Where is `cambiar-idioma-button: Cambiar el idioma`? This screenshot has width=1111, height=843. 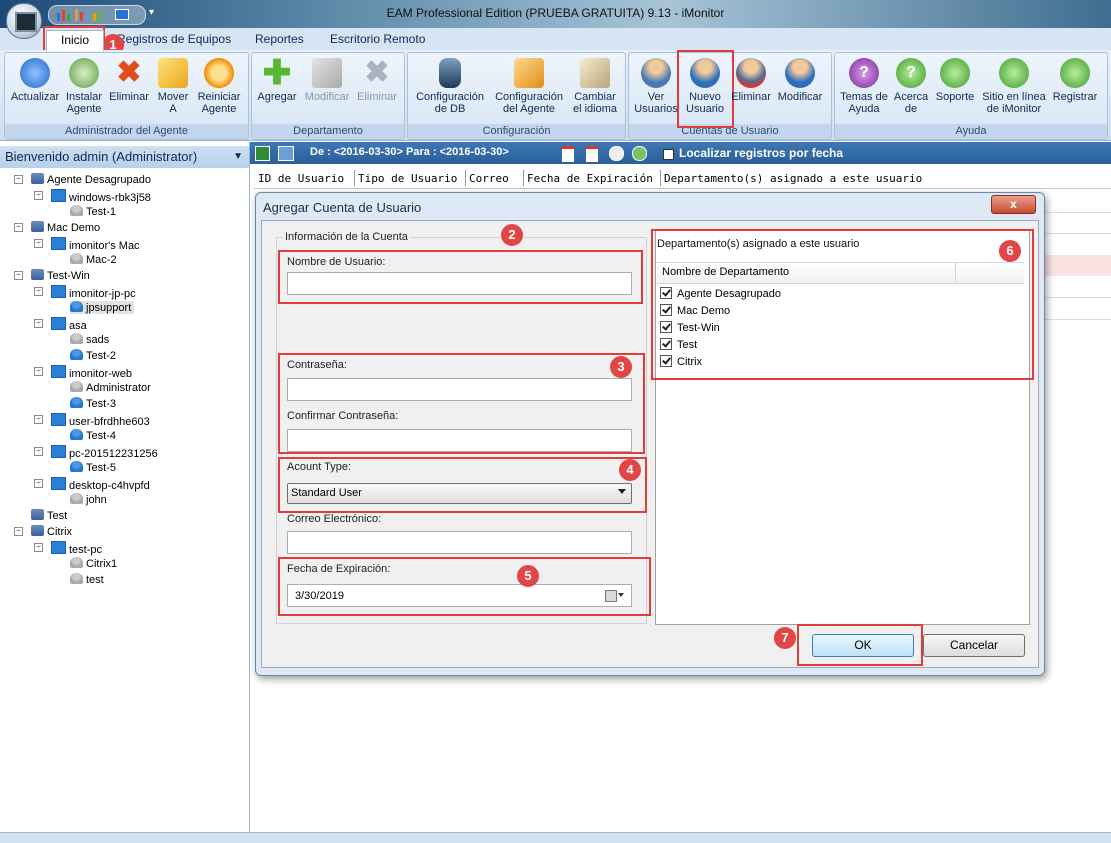
cambiar-idioma-button: Cambiar el idioma is located at coordinates (595, 86).